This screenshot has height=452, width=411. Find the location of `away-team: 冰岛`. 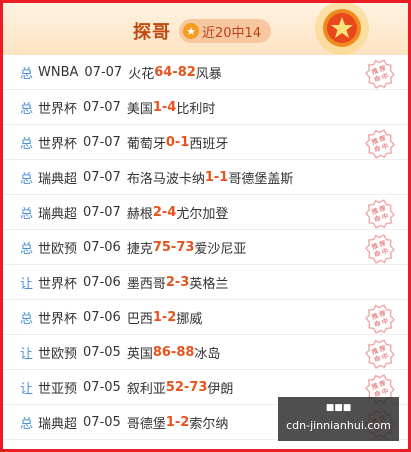

away-team: 冰岛 is located at coordinates (207, 354).